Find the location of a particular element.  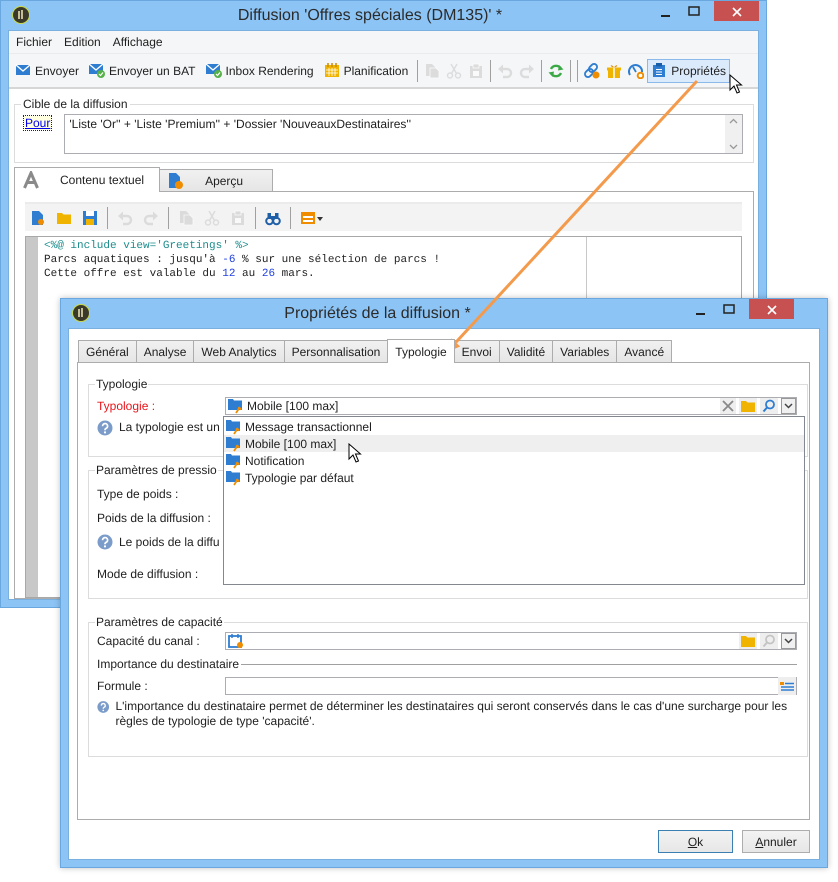

tab: Général is located at coordinates (107, 351).